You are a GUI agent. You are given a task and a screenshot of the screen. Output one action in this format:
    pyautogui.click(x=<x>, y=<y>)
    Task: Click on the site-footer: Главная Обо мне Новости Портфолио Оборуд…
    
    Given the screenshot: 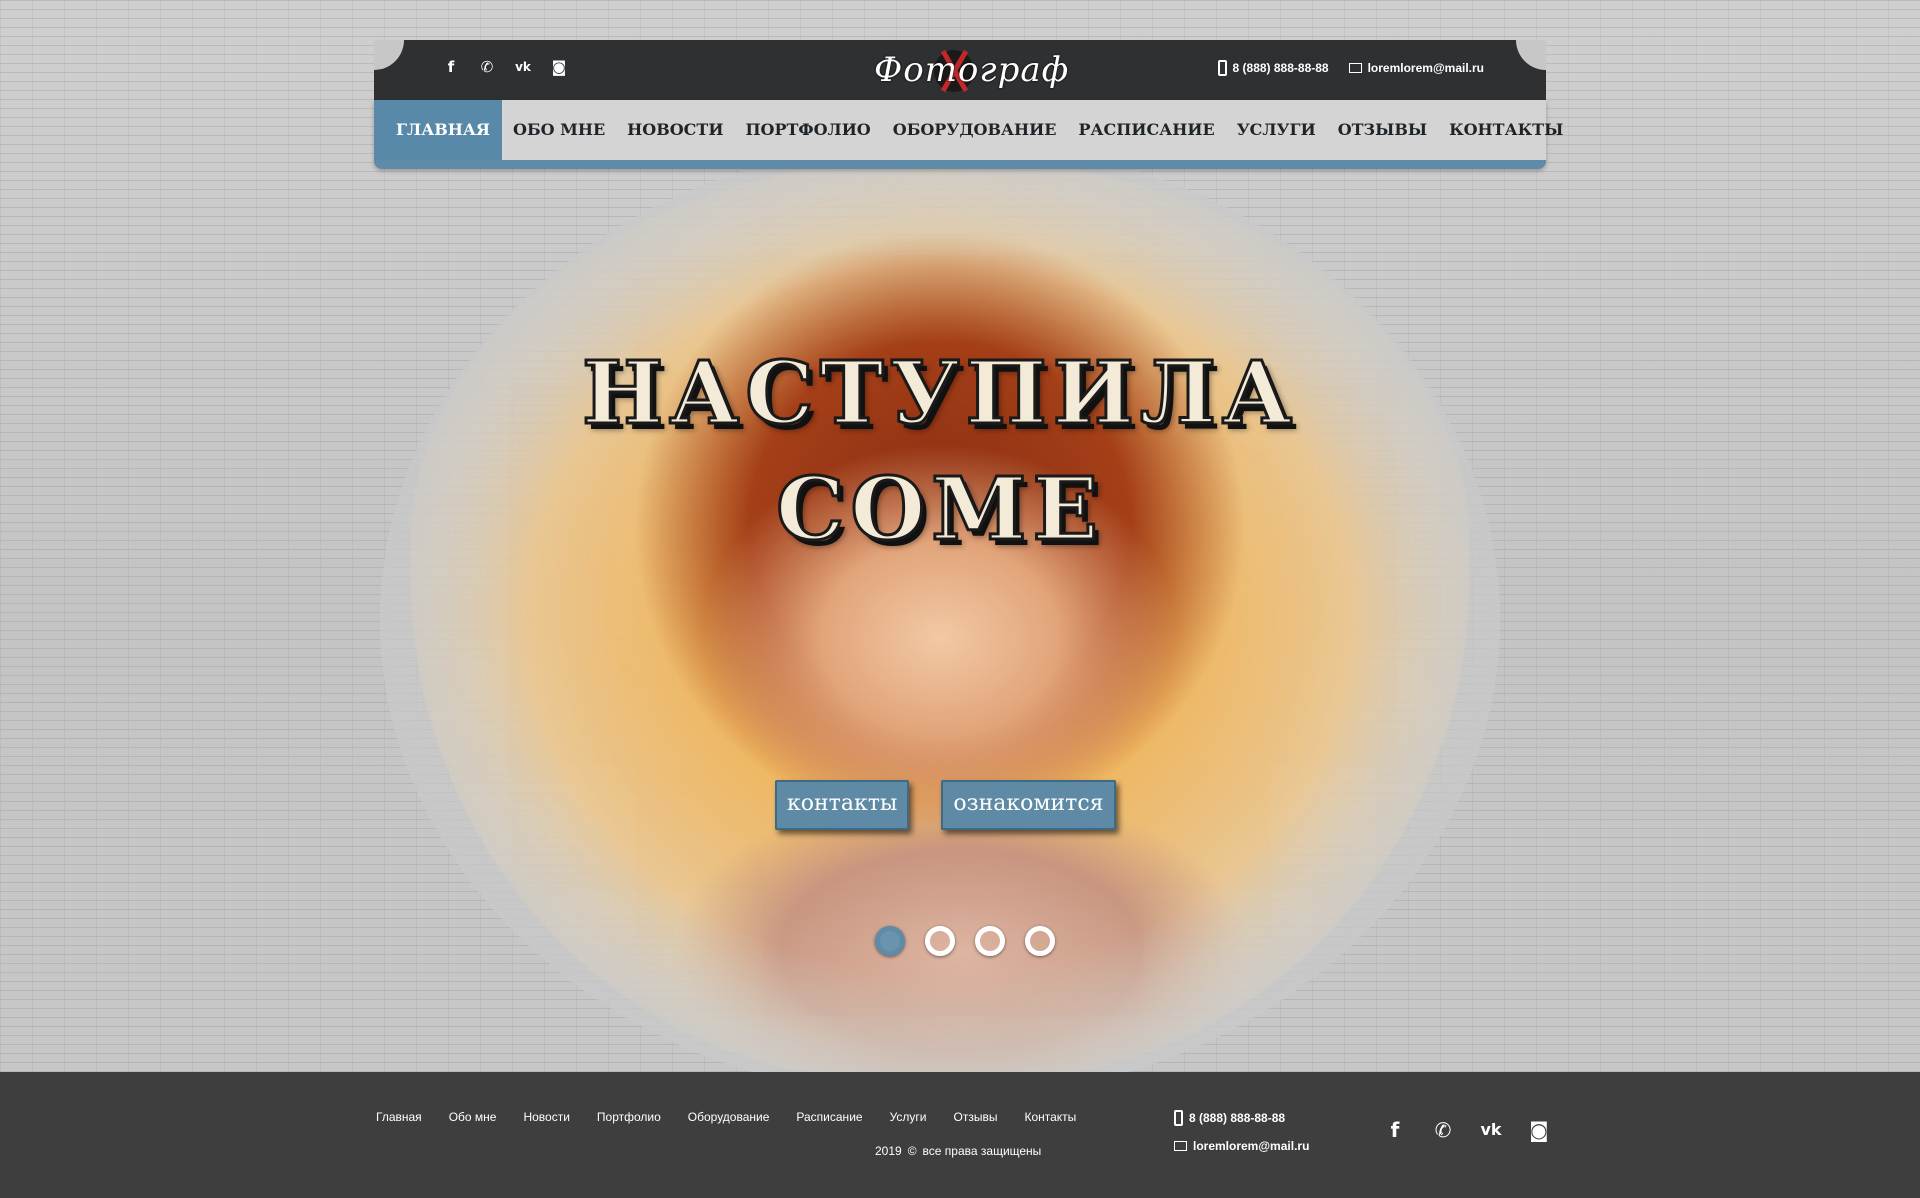 What is the action you would take?
    pyautogui.click(x=960, y=1135)
    